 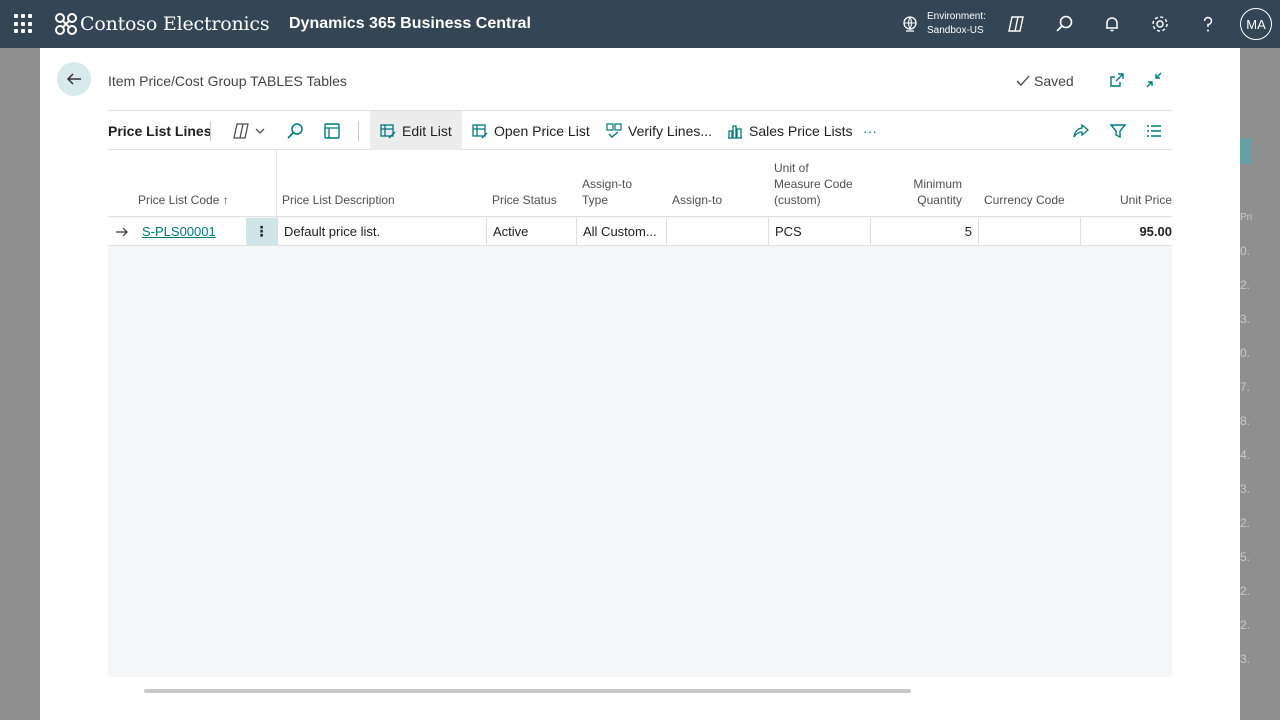 What do you see at coordinates (1246, 151) in the screenshot?
I see `background-page-highlight` at bounding box center [1246, 151].